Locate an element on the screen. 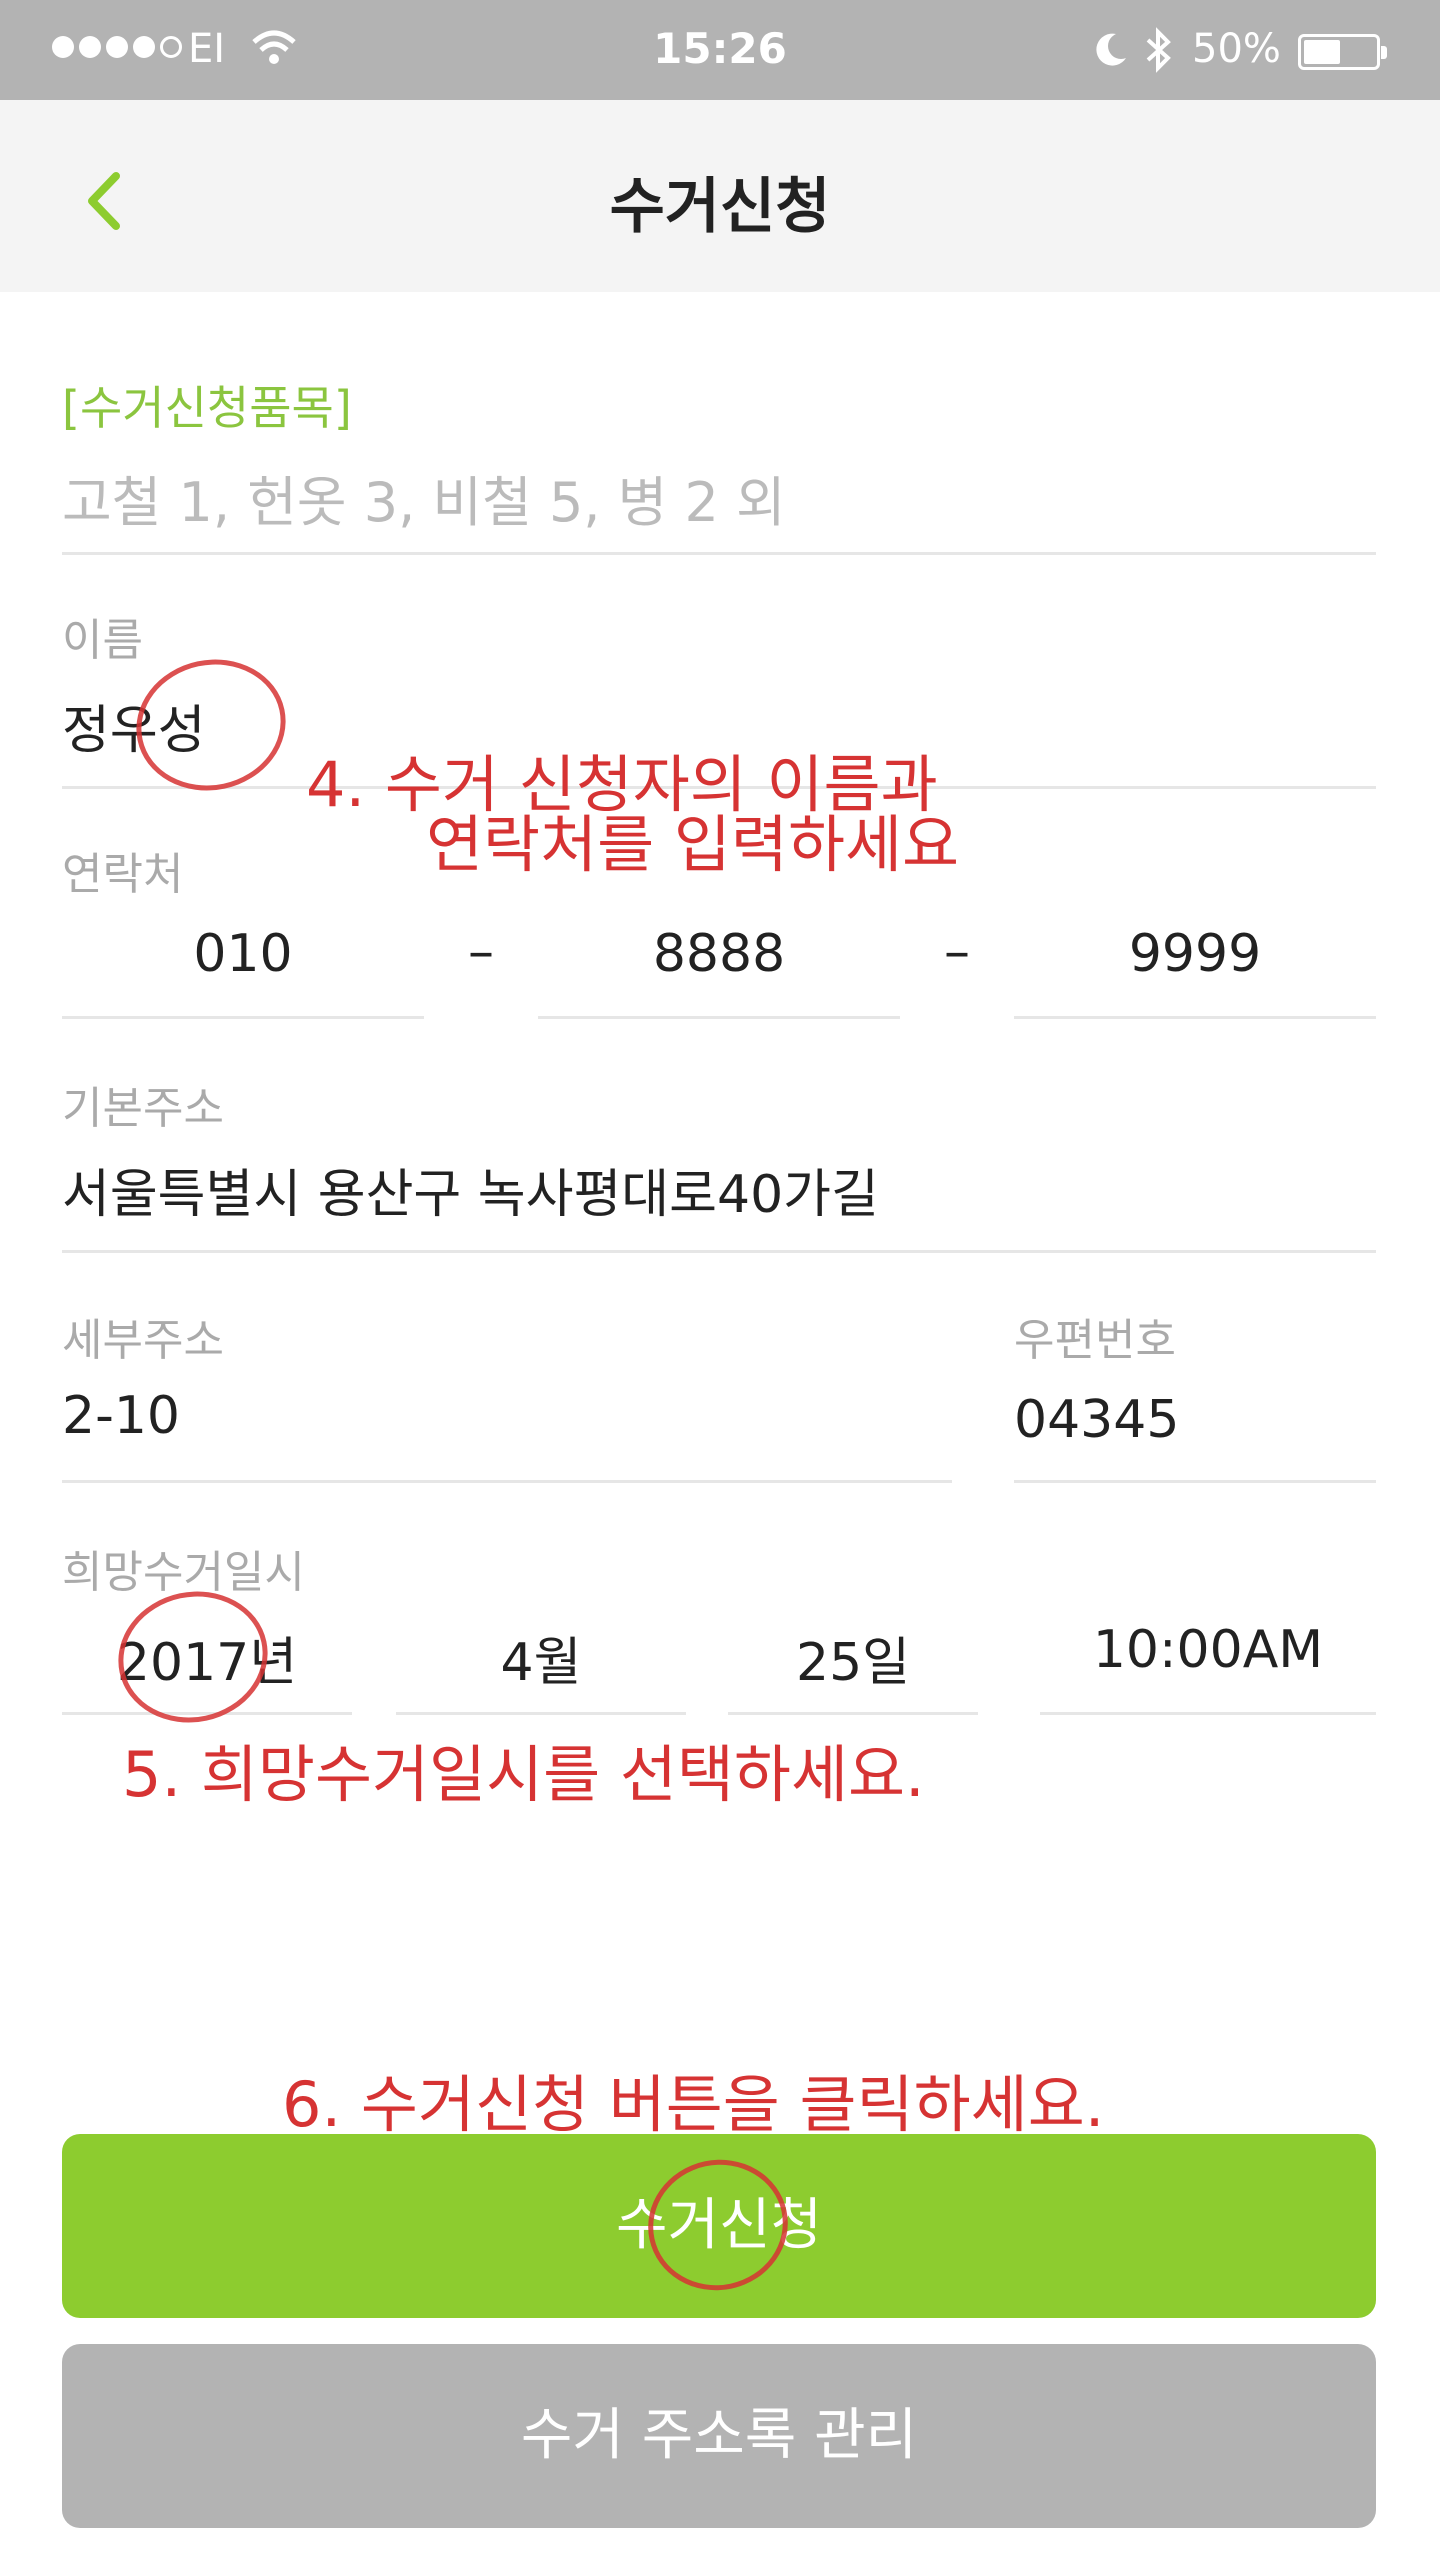  name-label: 이름 is located at coordinates (102, 640).